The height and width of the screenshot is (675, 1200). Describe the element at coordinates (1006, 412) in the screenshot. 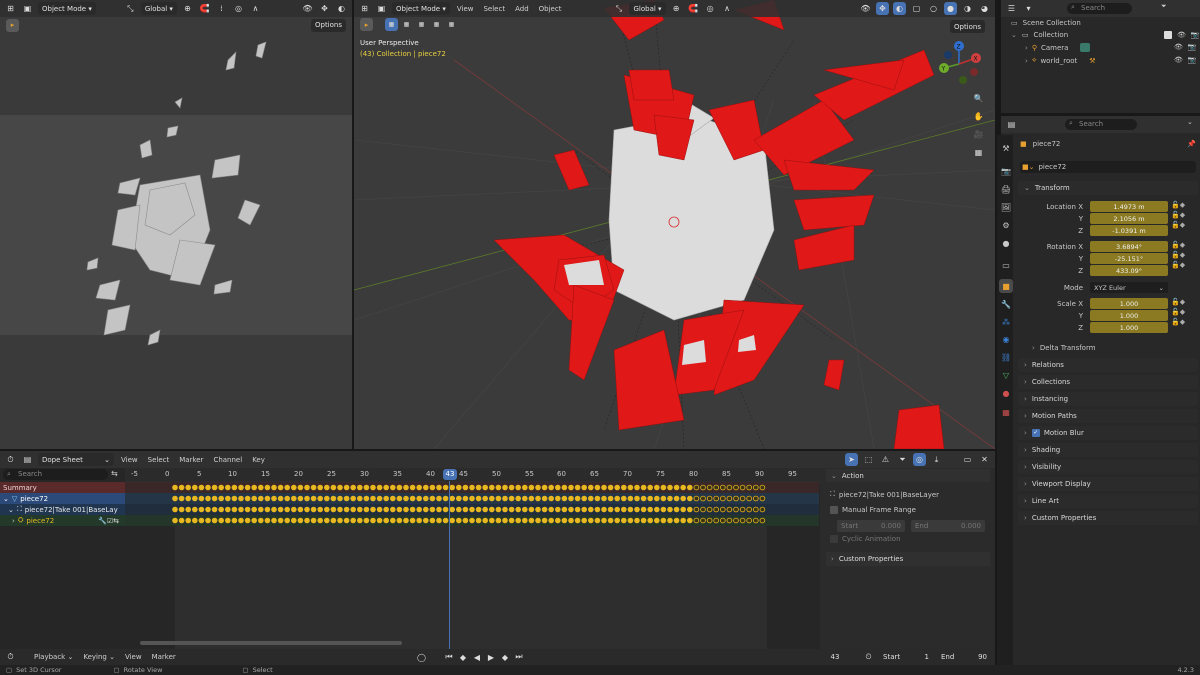

I see `texture-tab-icon: ▦` at that location.